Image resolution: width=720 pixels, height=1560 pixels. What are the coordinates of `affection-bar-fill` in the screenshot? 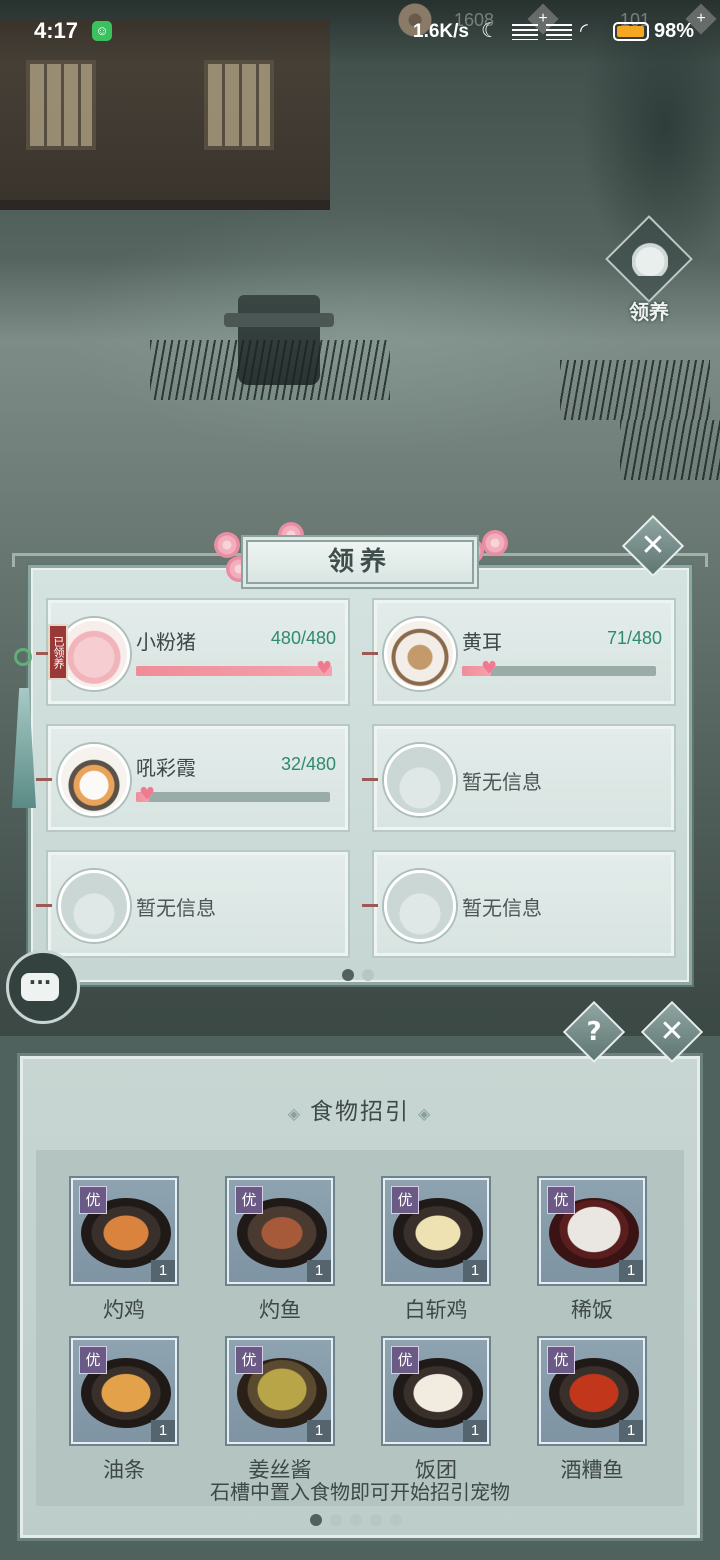 It's located at (234, 671).